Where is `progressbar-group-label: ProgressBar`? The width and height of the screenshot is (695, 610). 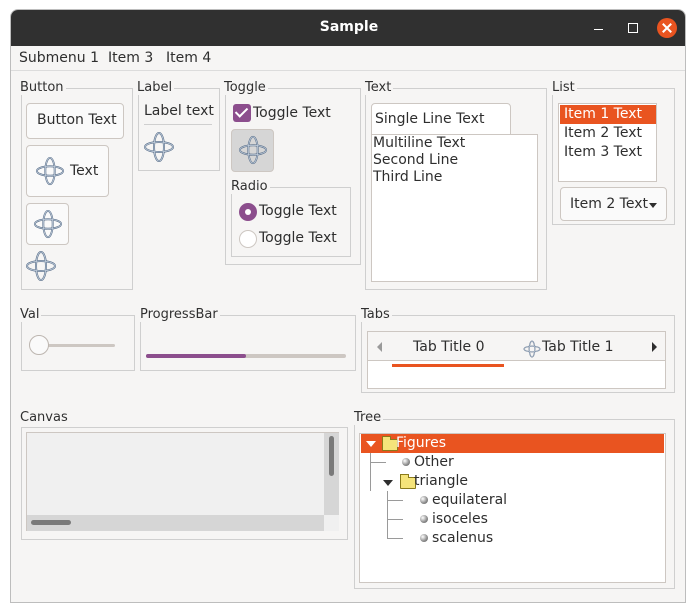 progressbar-group-label: ProgressBar is located at coordinates (180, 314).